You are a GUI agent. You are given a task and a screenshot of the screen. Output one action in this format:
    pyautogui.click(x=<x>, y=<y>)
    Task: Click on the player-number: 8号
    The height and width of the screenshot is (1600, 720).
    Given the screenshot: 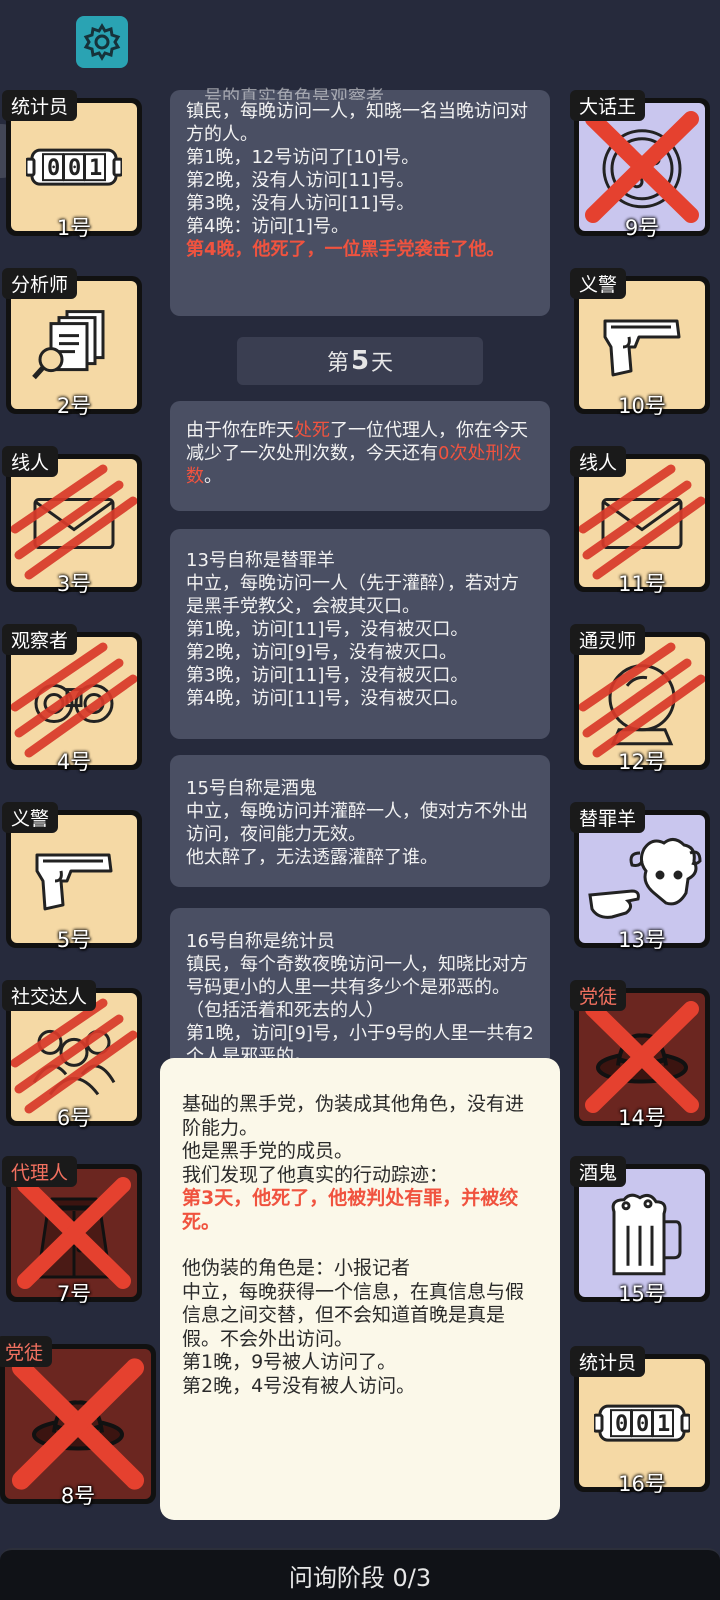 What is the action you would take?
    pyautogui.click(x=78, y=1496)
    